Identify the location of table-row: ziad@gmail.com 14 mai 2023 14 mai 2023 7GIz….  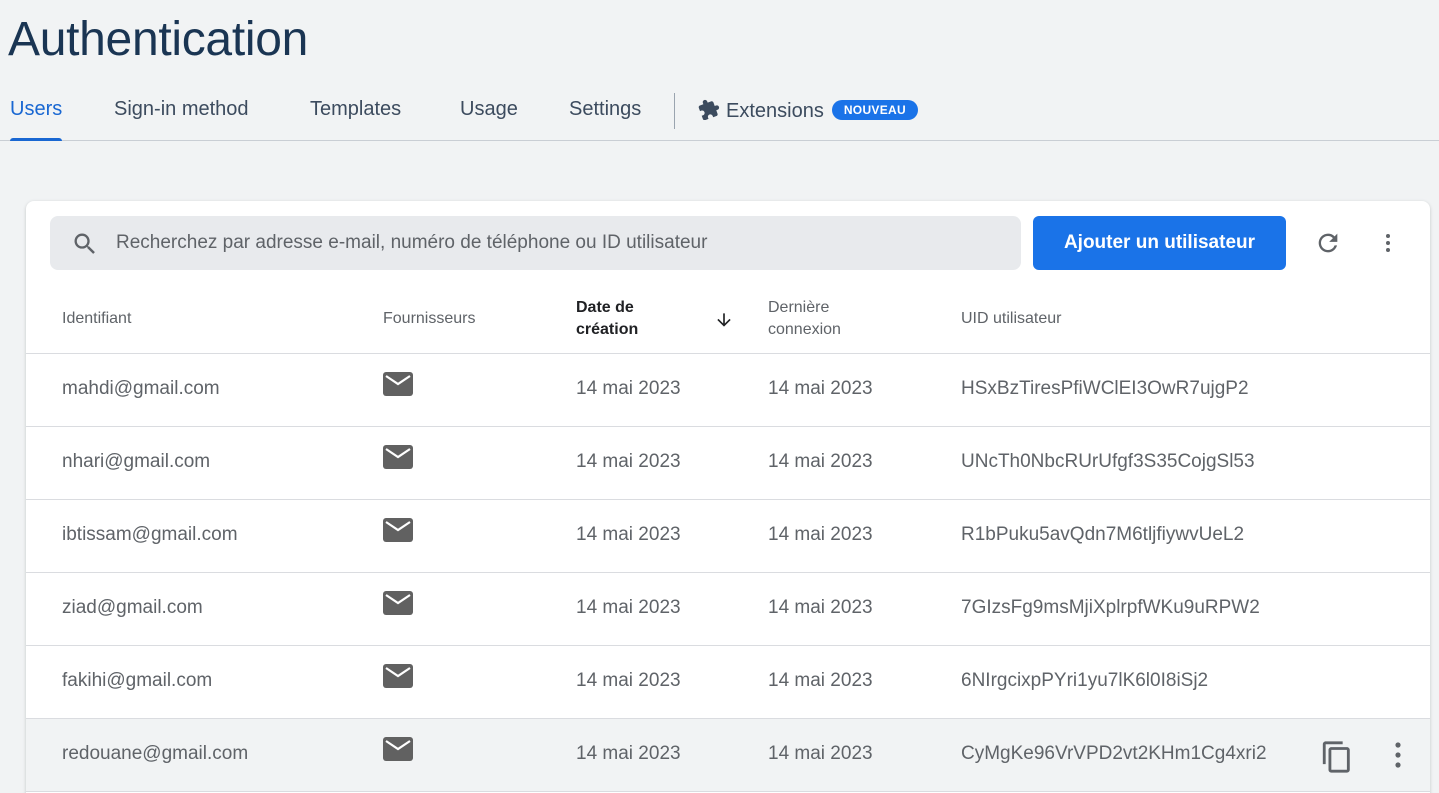
(728, 609).